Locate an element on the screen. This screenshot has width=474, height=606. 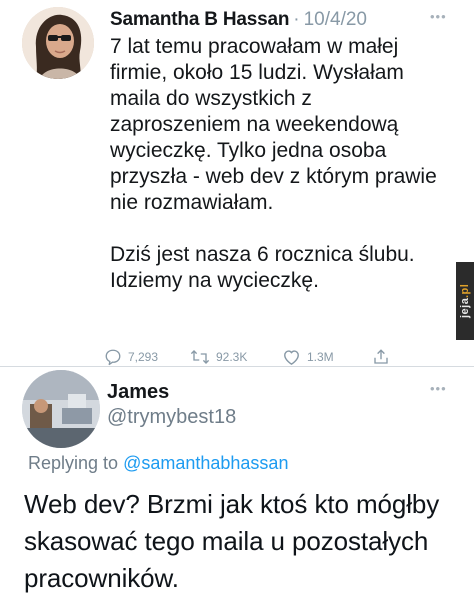
tweet-actions: 7,293 92.3K 1.3M is located at coordinates (254, 357).